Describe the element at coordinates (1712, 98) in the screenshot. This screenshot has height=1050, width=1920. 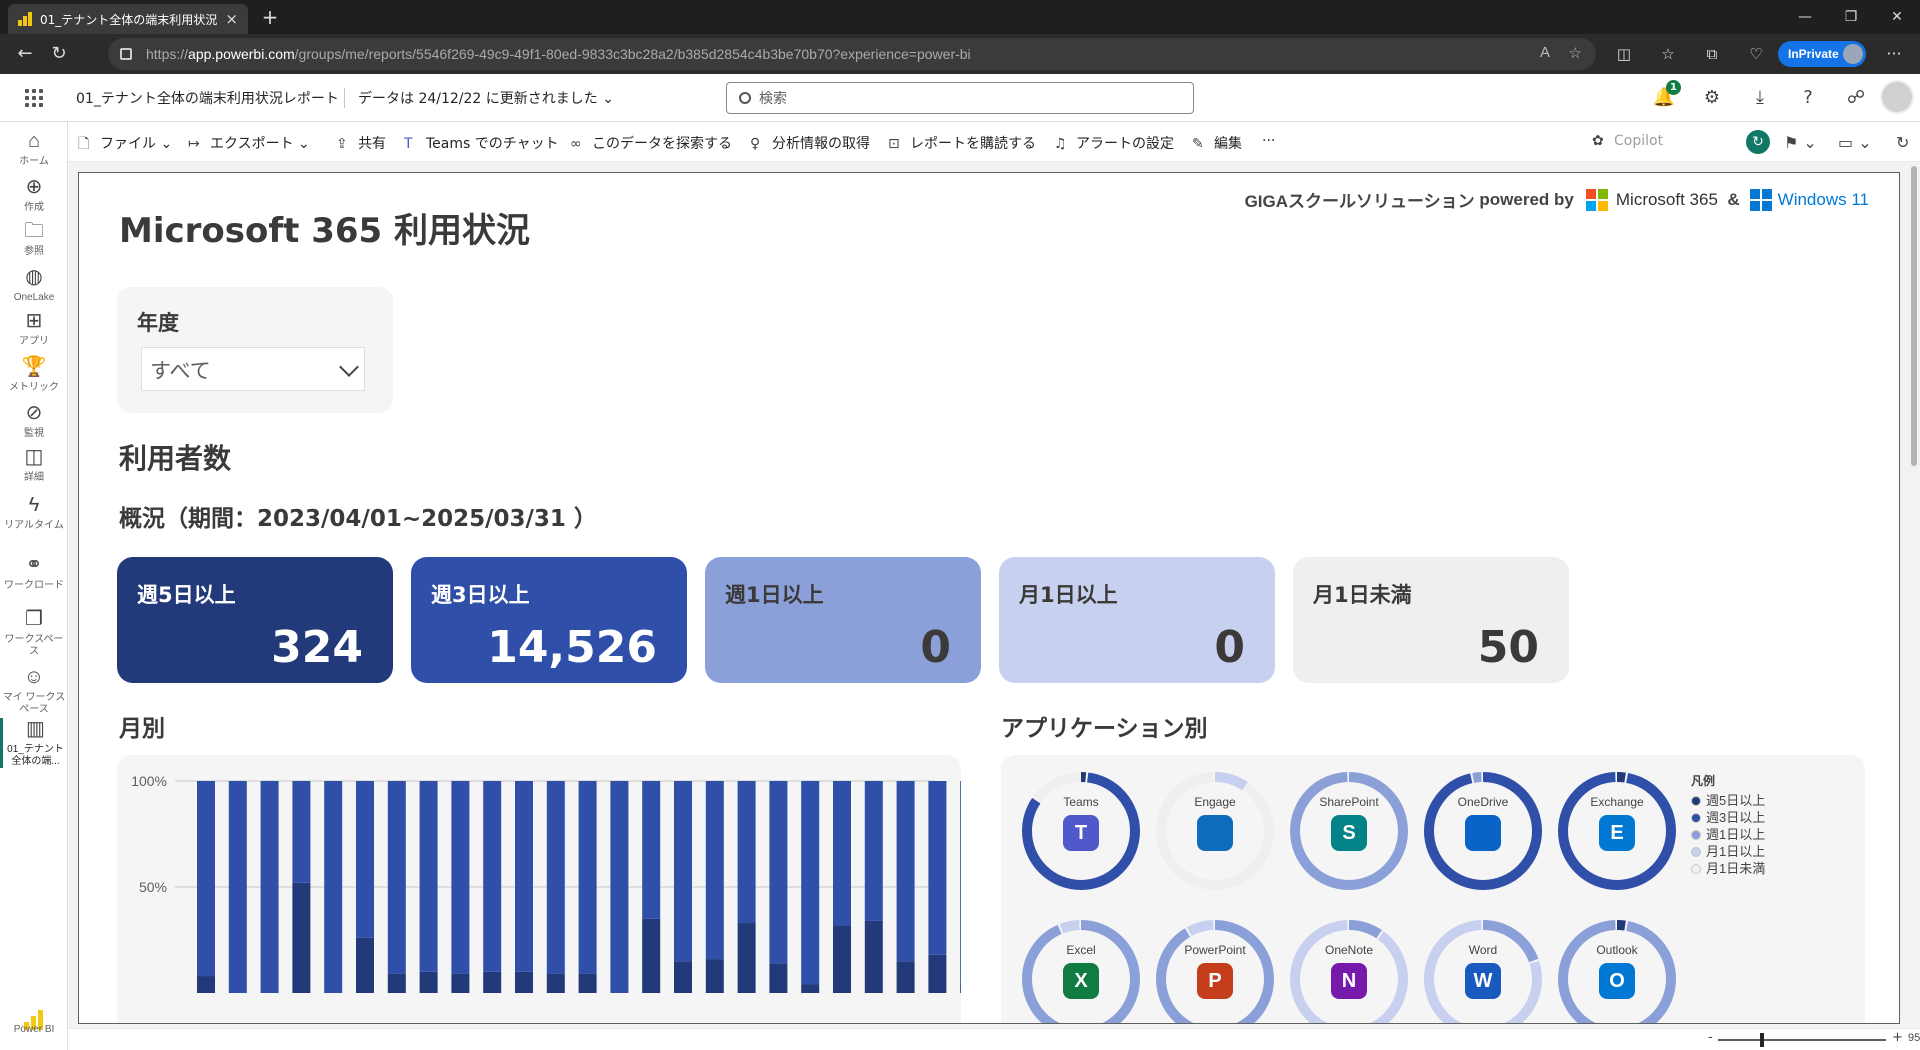
I see `settings-gear-icon: ⚙` at that location.